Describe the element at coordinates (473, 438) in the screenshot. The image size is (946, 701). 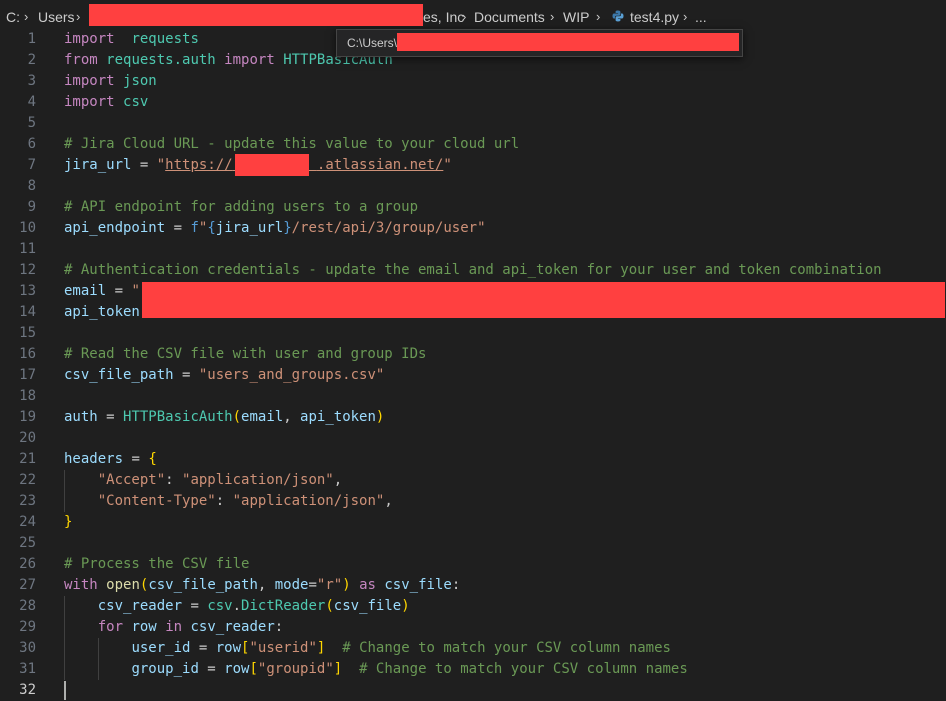
I see `code-line: 20` at that location.